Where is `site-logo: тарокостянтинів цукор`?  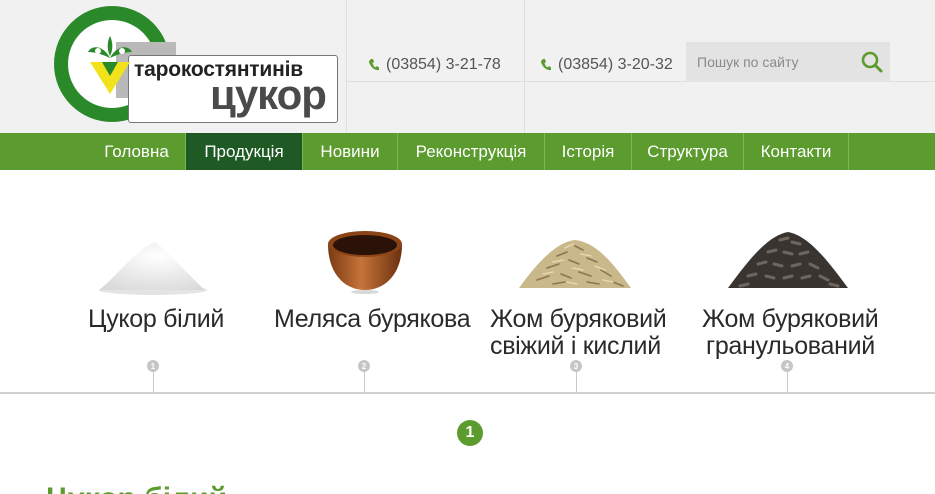
site-logo: тарокостянтинів цукор is located at coordinates (197, 65).